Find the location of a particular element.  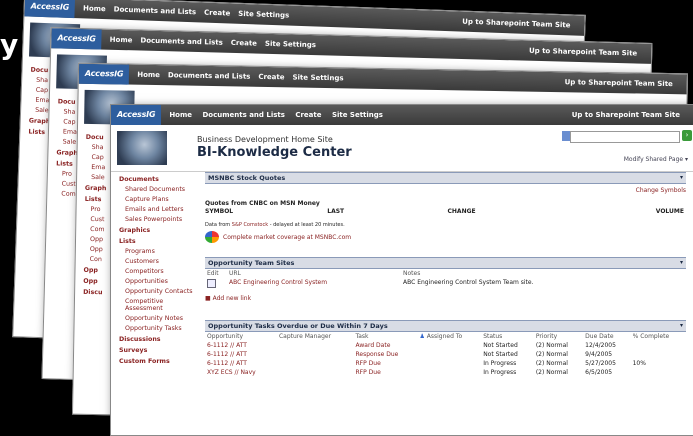

assigned-to-header: ♟ Assigned To is located at coordinates (449, 336).